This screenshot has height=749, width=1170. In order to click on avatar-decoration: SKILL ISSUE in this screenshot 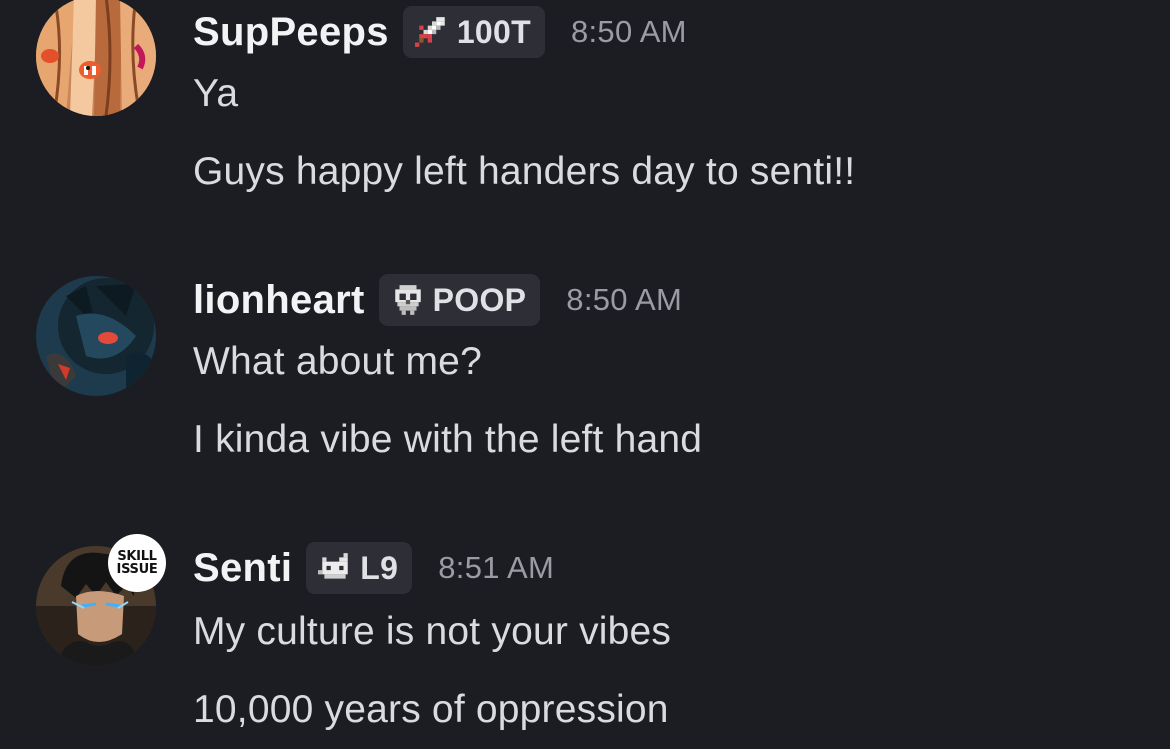, I will do `click(137, 563)`.